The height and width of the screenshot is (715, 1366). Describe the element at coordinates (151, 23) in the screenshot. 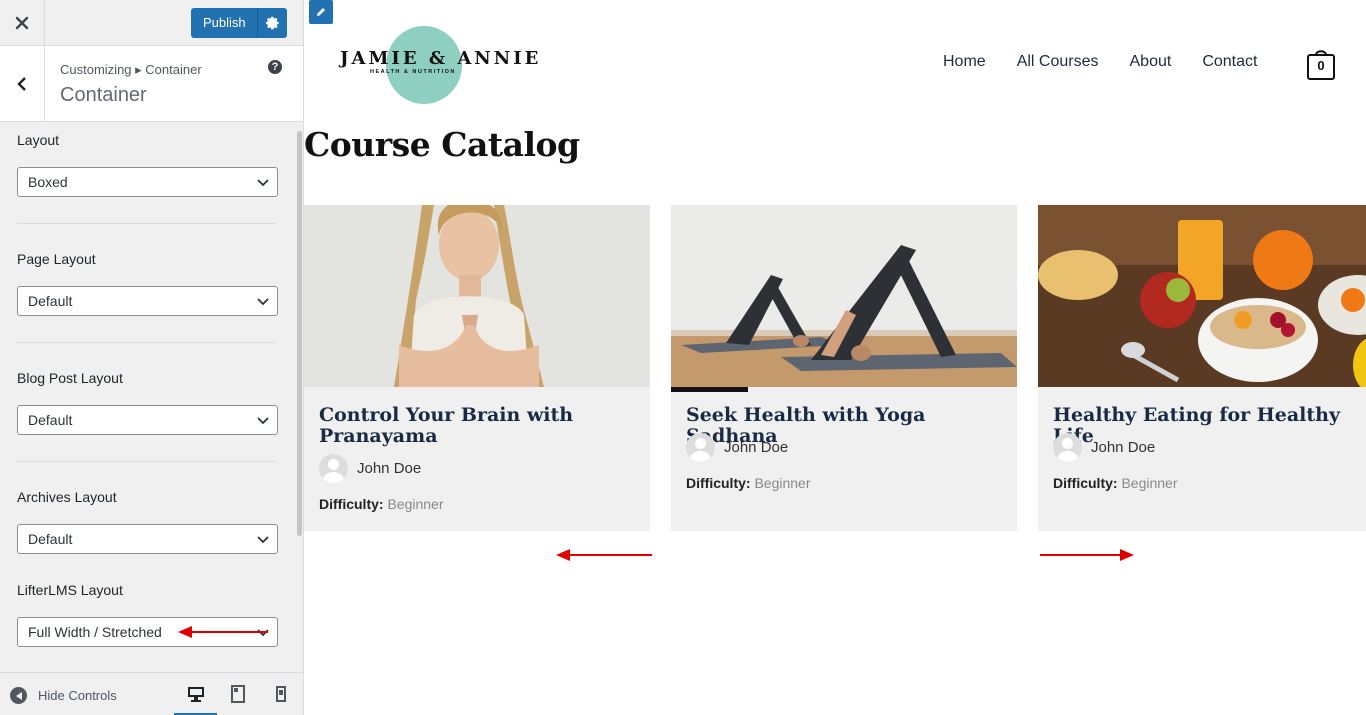

I see `customizer-header: Publish` at that location.